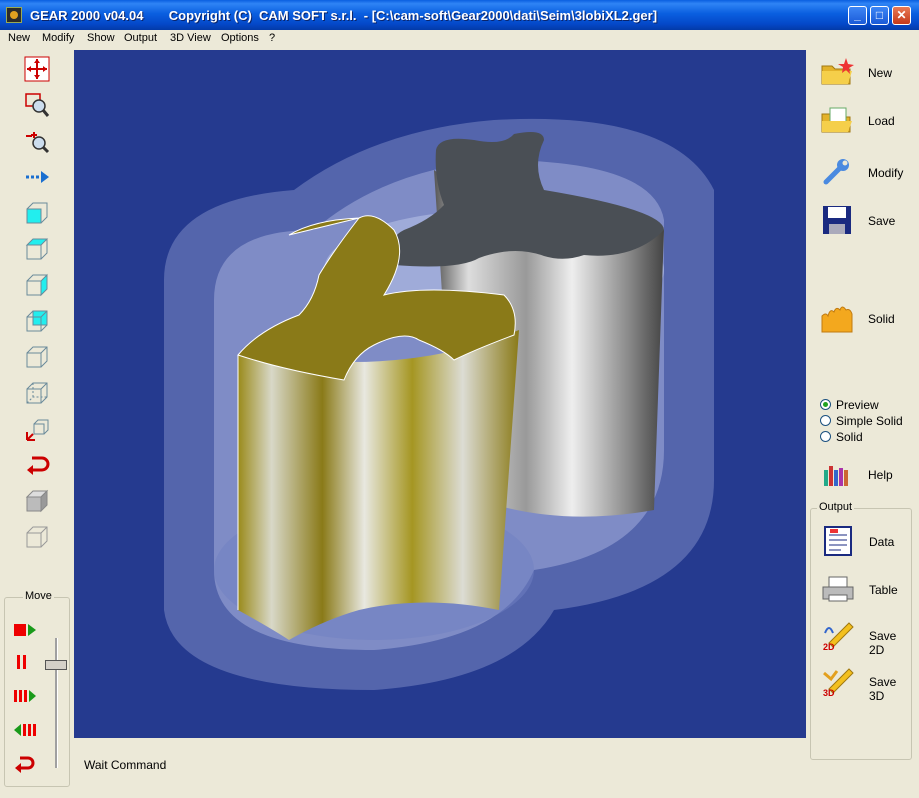  Describe the element at coordinates (14, 15) in the screenshot. I see `app-icon` at that location.